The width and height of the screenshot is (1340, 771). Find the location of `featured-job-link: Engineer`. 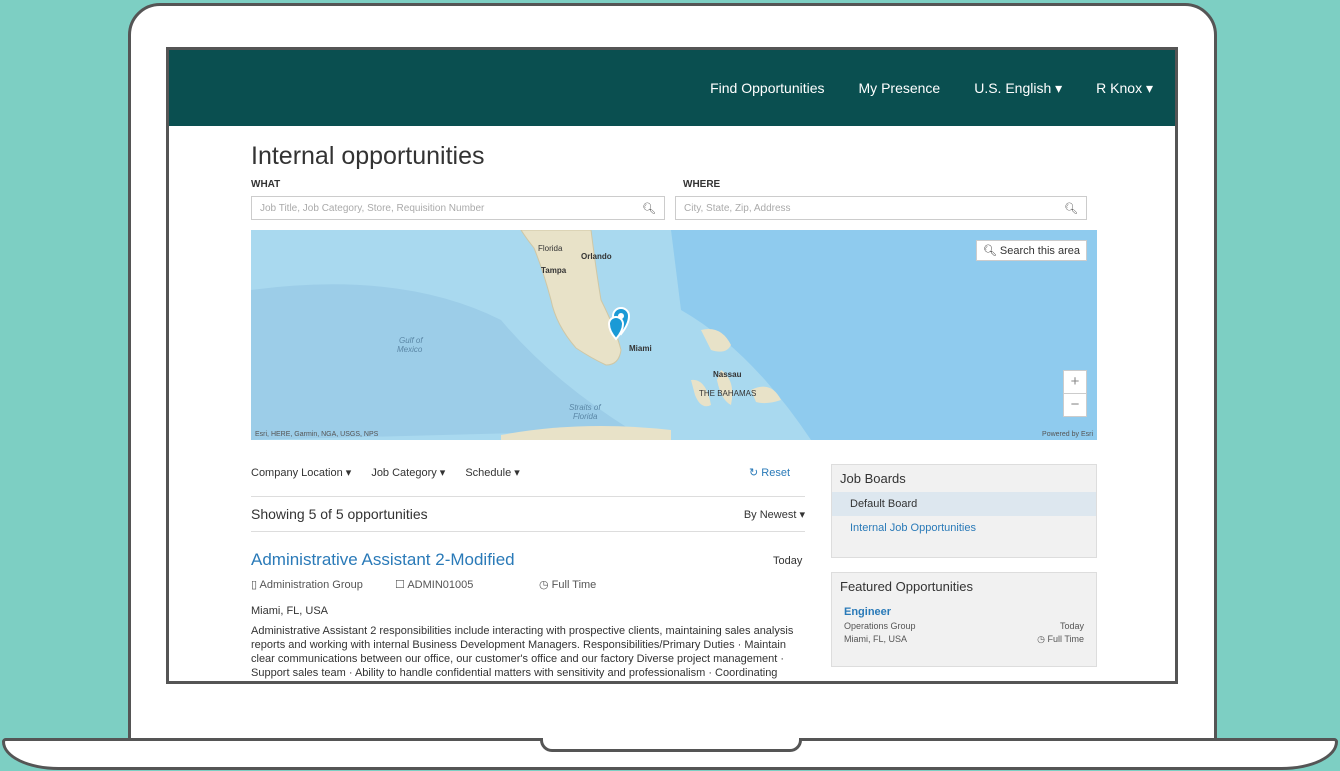

featured-job-link: Engineer is located at coordinates (964, 612).